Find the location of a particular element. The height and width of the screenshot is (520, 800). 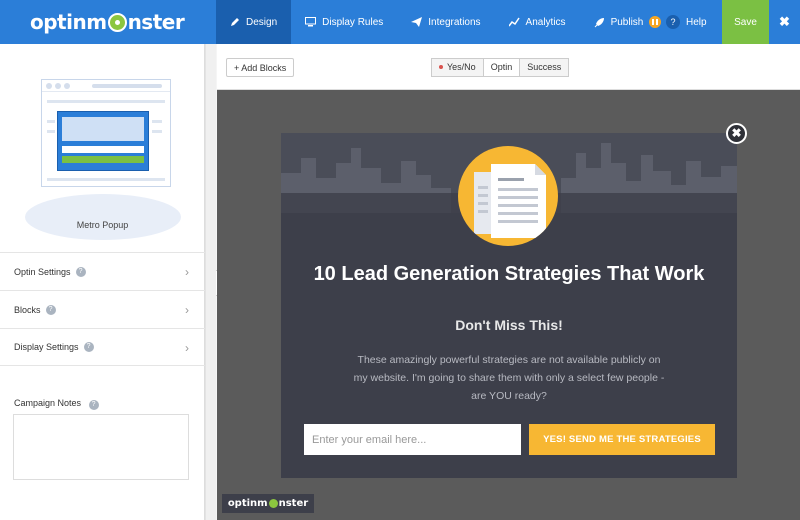

view-optin-label: Optin is located at coordinates (501, 67).